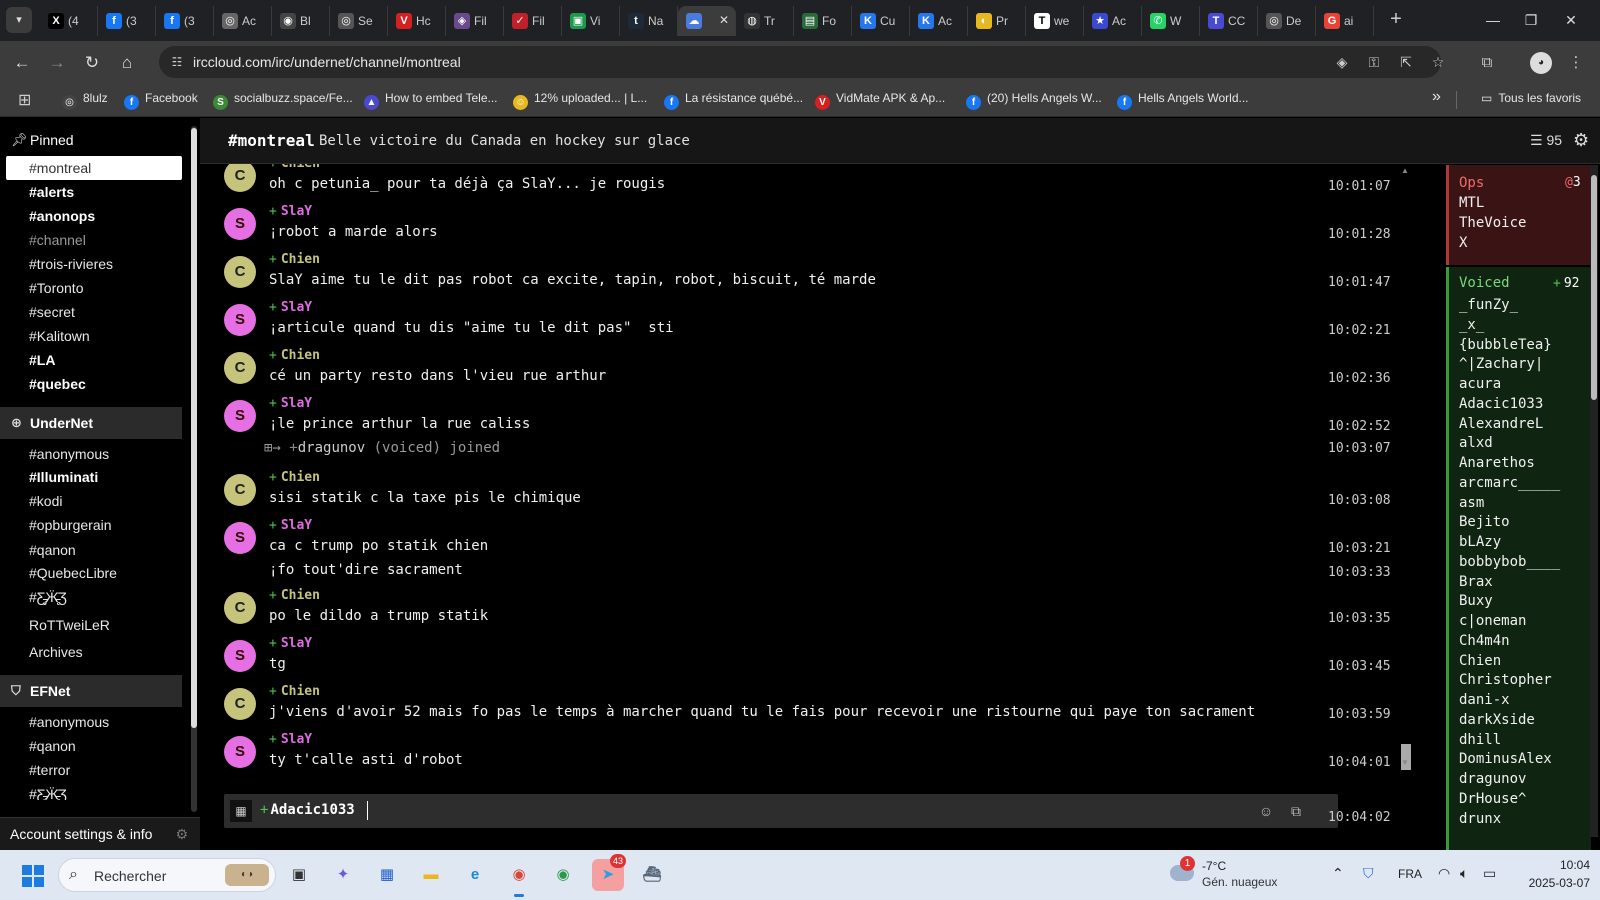  Describe the element at coordinates (1541, 63) in the screenshot. I see `profile-avatar: ◕` at that location.